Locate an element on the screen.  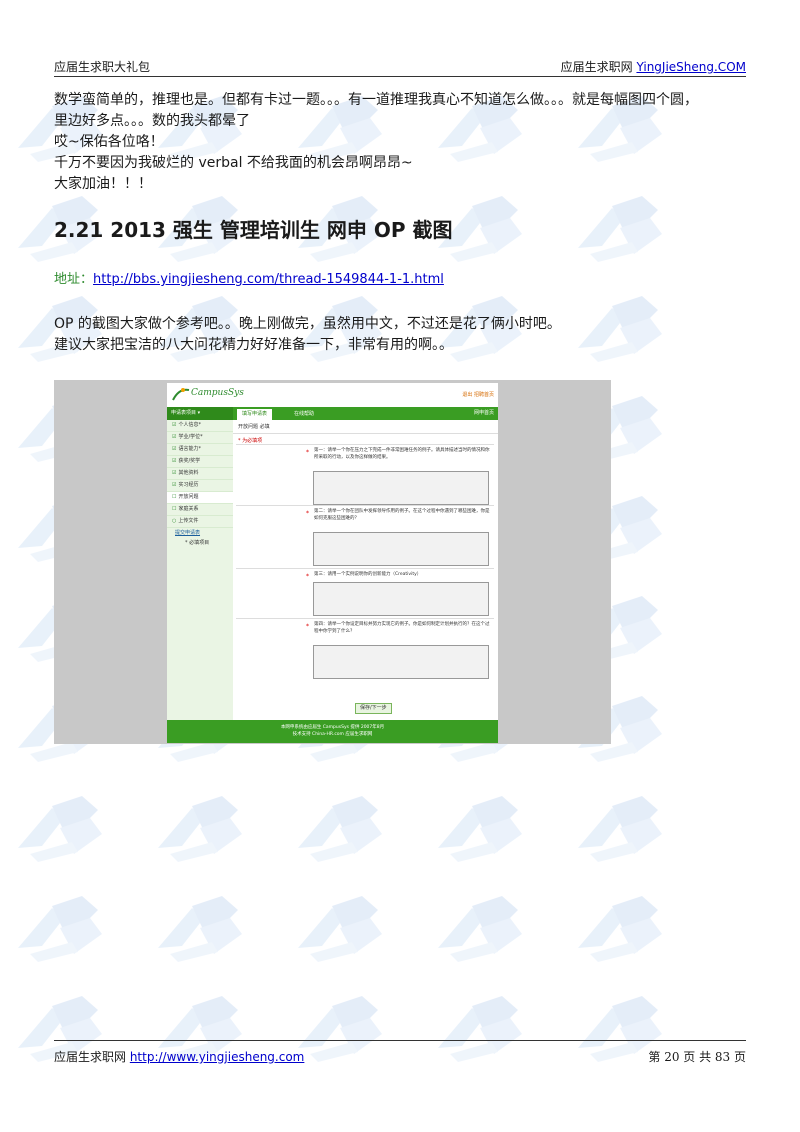
sidebar-item-label: 个人信息* is located at coordinates (189, 425).